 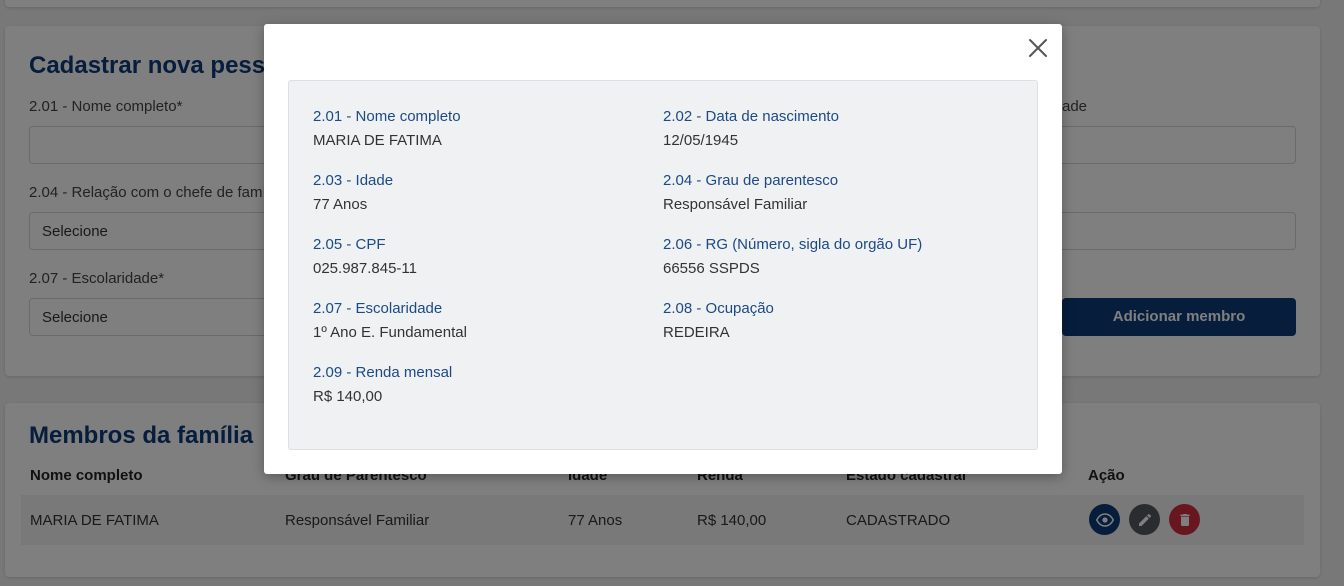 I want to click on close-icon, so click(x=1038, y=48).